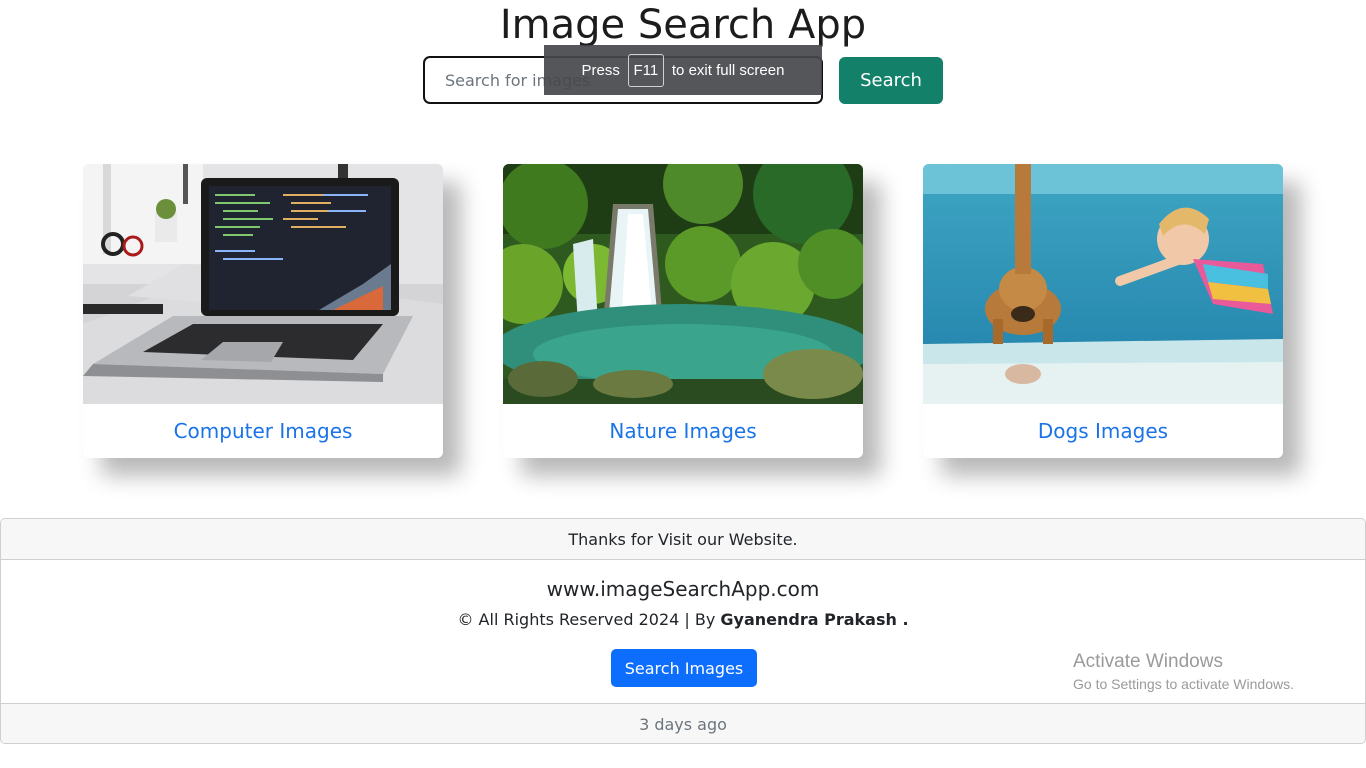 The image size is (1366, 768). I want to click on f11-key-label: F11, so click(645, 70).